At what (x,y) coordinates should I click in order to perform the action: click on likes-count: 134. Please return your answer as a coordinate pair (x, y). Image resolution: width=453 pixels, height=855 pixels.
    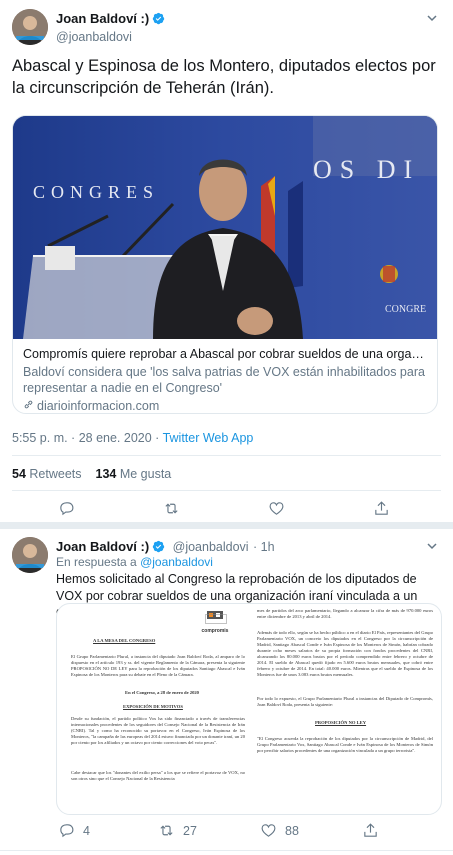
    Looking at the image, I should click on (106, 474).